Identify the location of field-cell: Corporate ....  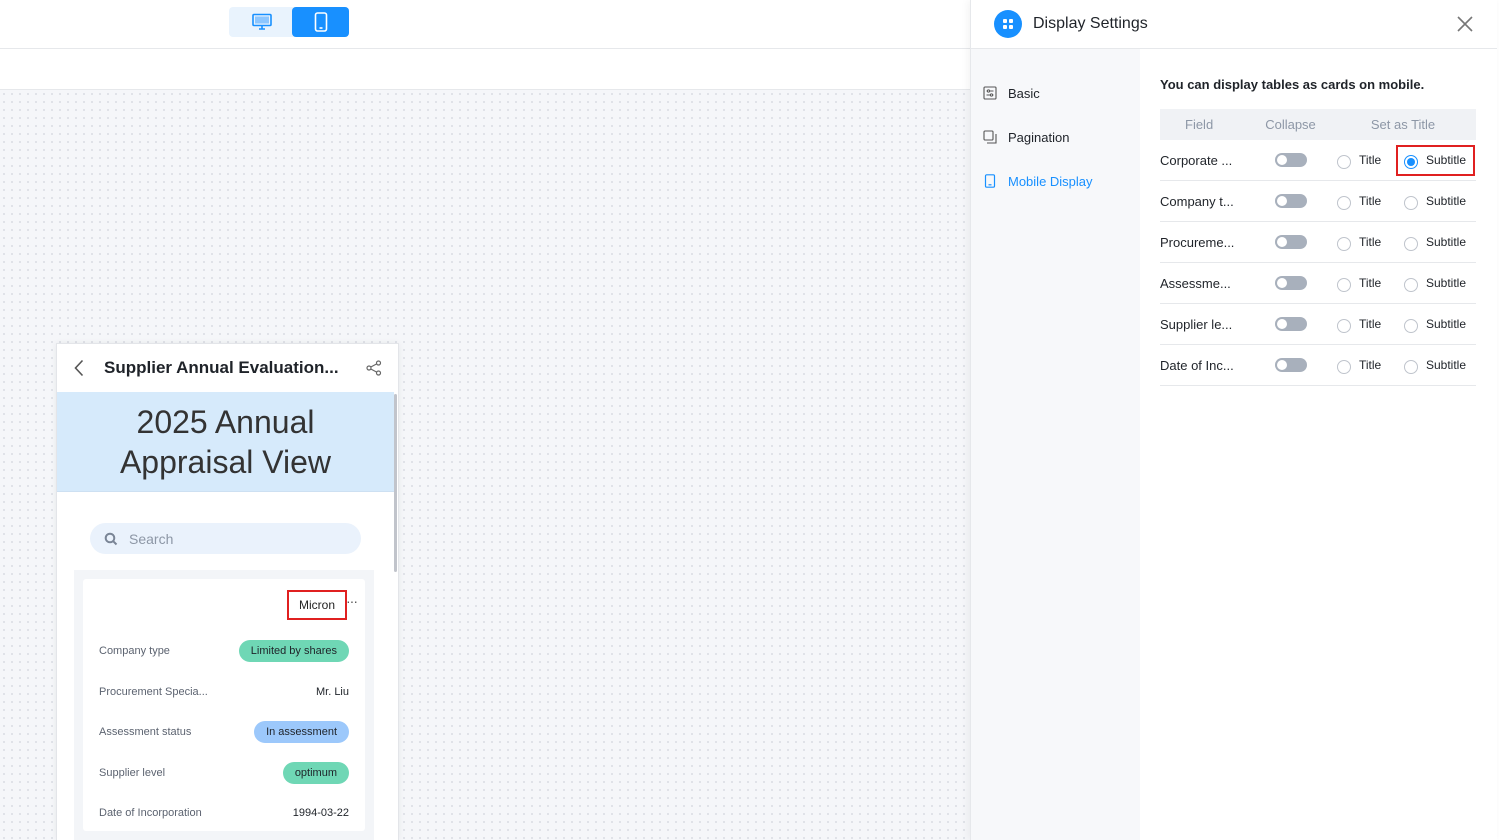
(1205, 160).